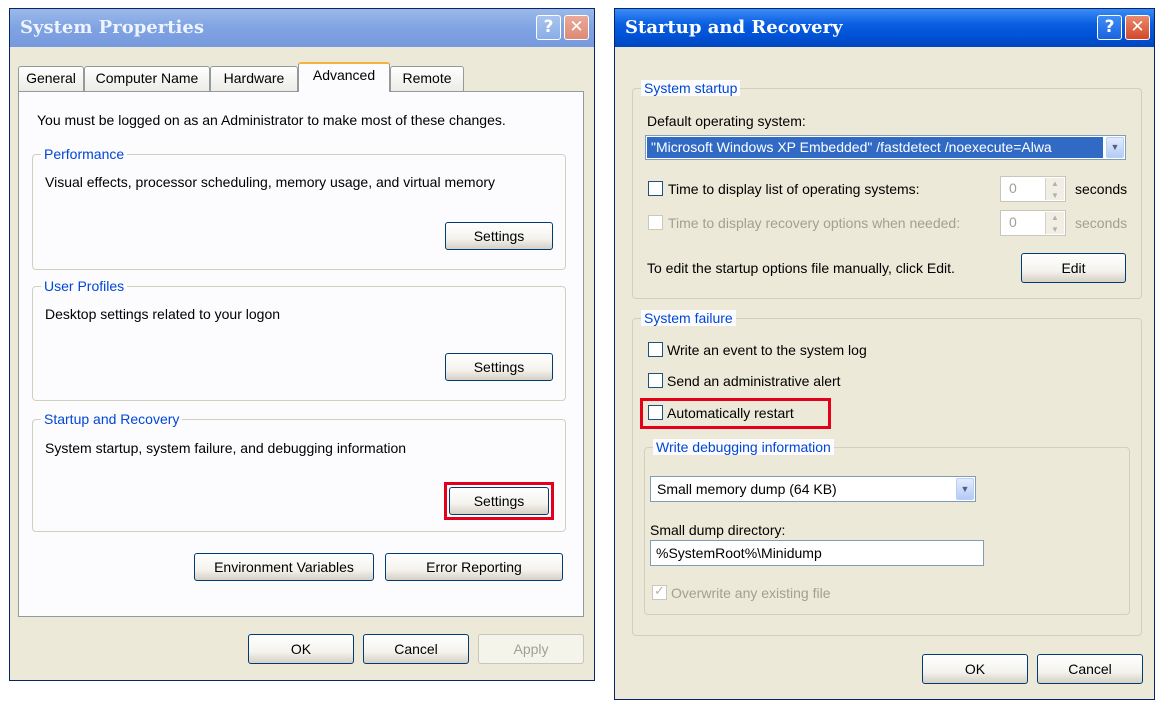 This screenshot has width=1159, height=702. I want to click on dump-type-dropdown: Small memory dump (64 KB) ▼, so click(813, 489).